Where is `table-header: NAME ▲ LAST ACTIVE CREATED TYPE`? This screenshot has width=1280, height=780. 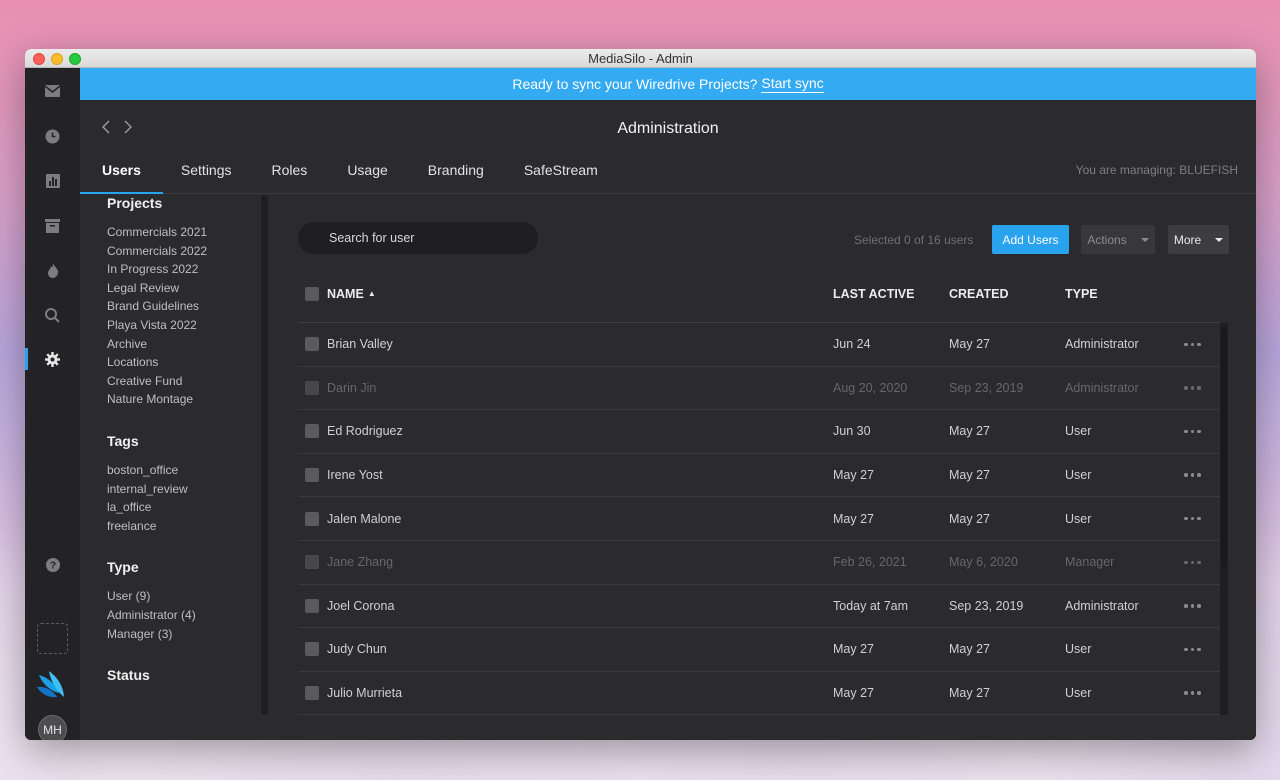
table-header: NAME ▲ LAST ACTIVE CREATED TYPE is located at coordinates (759, 294).